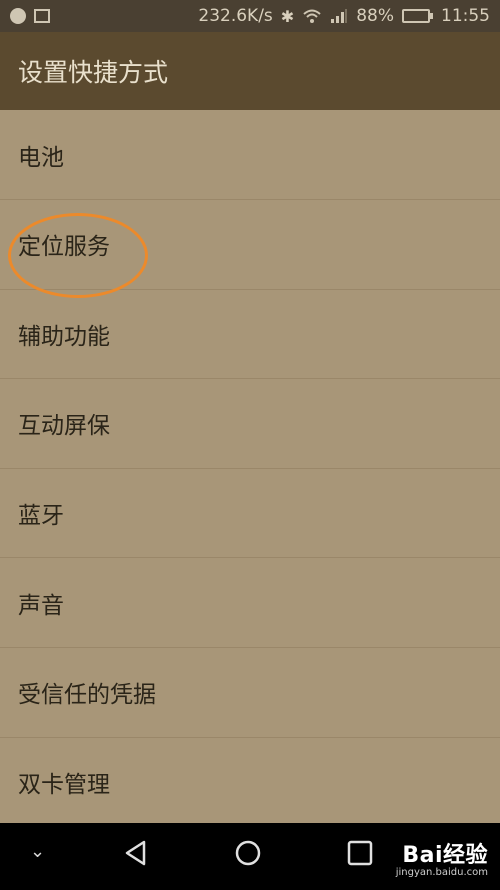 The height and width of the screenshot is (890, 500). Describe the element at coordinates (250, 783) in the screenshot. I see `list-item-dual-sim: 双卡管理` at that location.